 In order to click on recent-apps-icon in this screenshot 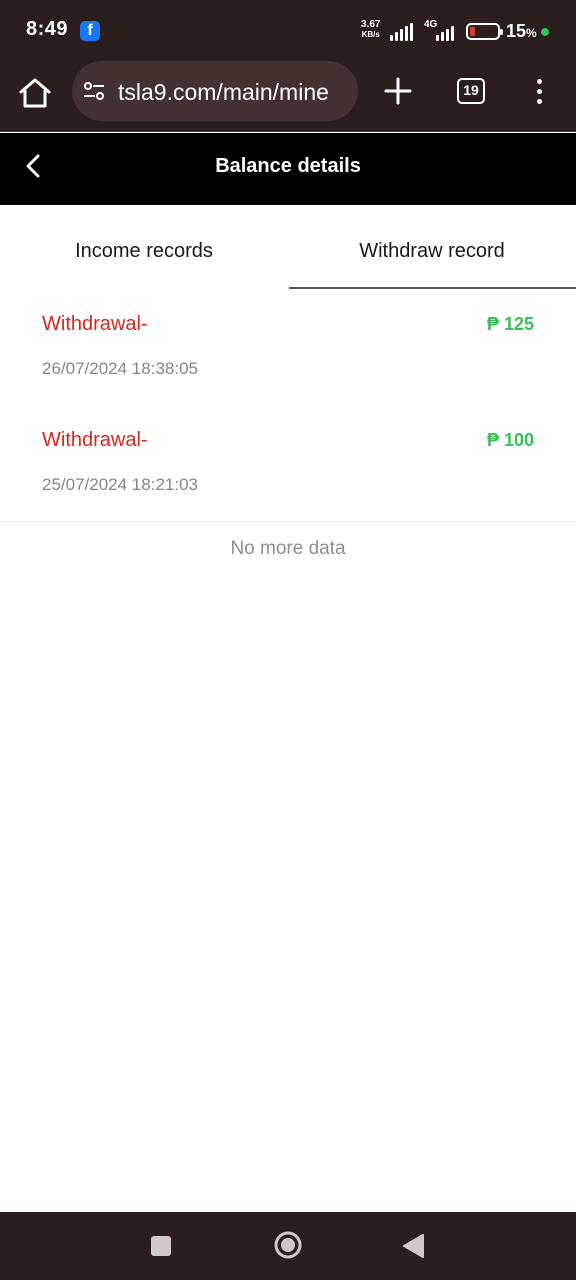, I will do `click(161, 1246)`.